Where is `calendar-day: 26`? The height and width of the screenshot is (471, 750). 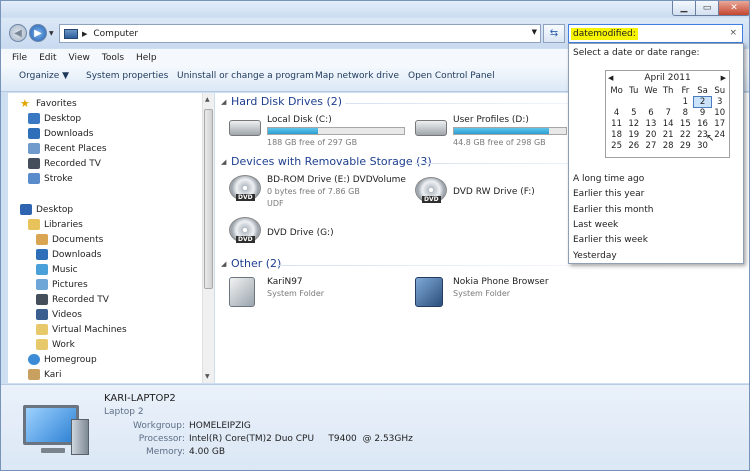
calendar-day: 26 is located at coordinates (633, 146).